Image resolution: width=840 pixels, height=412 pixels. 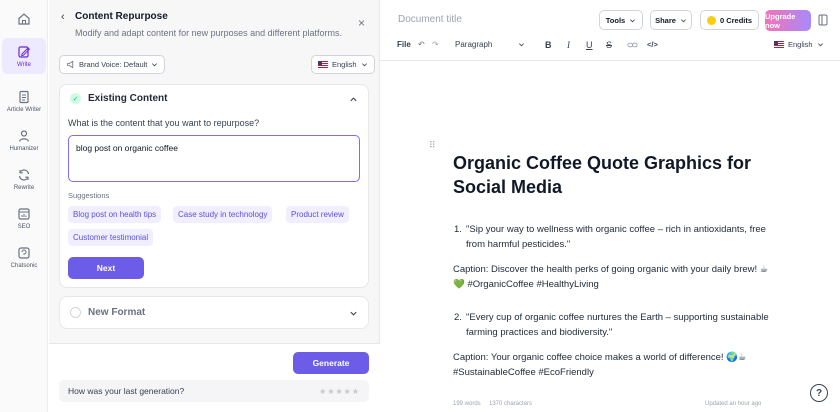 I want to click on last-updated: Updated an hour ago, so click(x=733, y=404).